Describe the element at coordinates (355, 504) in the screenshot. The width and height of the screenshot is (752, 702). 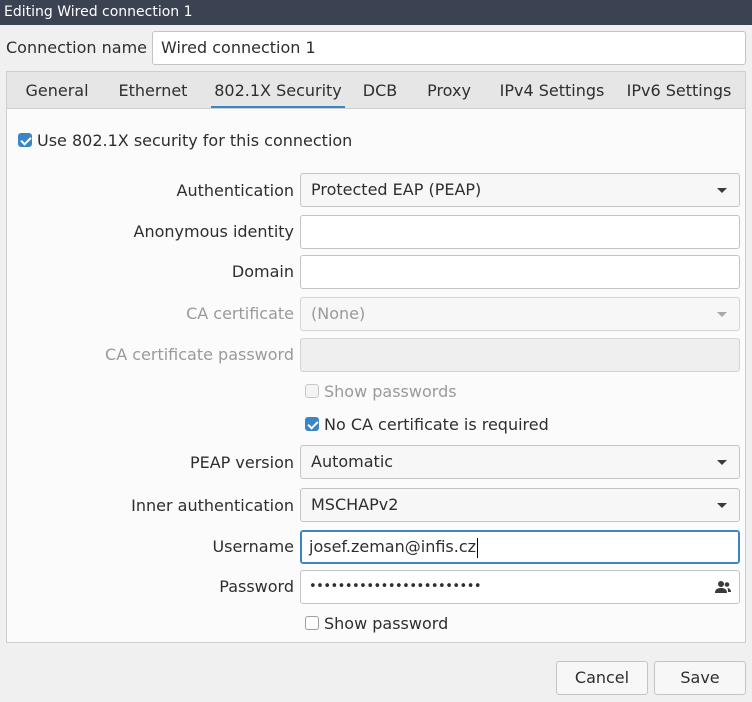
I see `inner-authentication-value: MSCHAPv2` at that location.